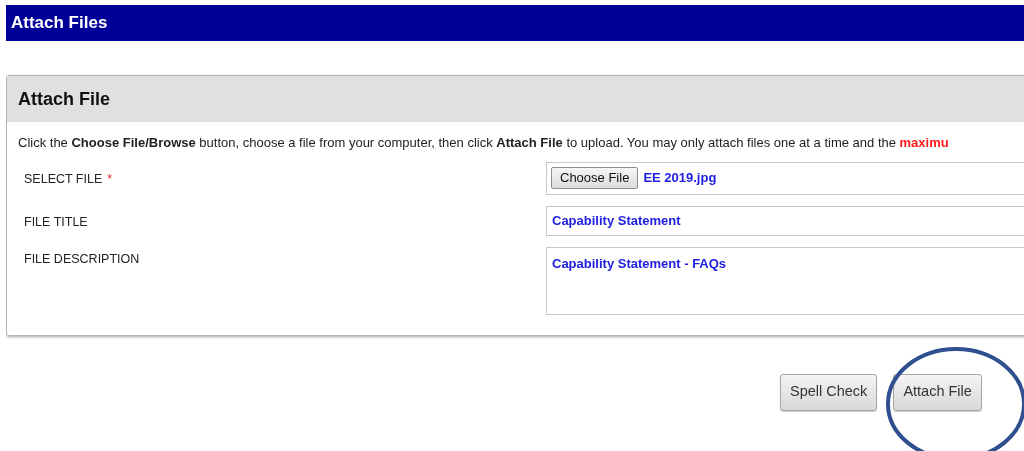 Image resolution: width=1024 pixels, height=451 pixels. Describe the element at coordinates (63, 178) in the screenshot. I see `field-label: SELECT FILE` at that location.